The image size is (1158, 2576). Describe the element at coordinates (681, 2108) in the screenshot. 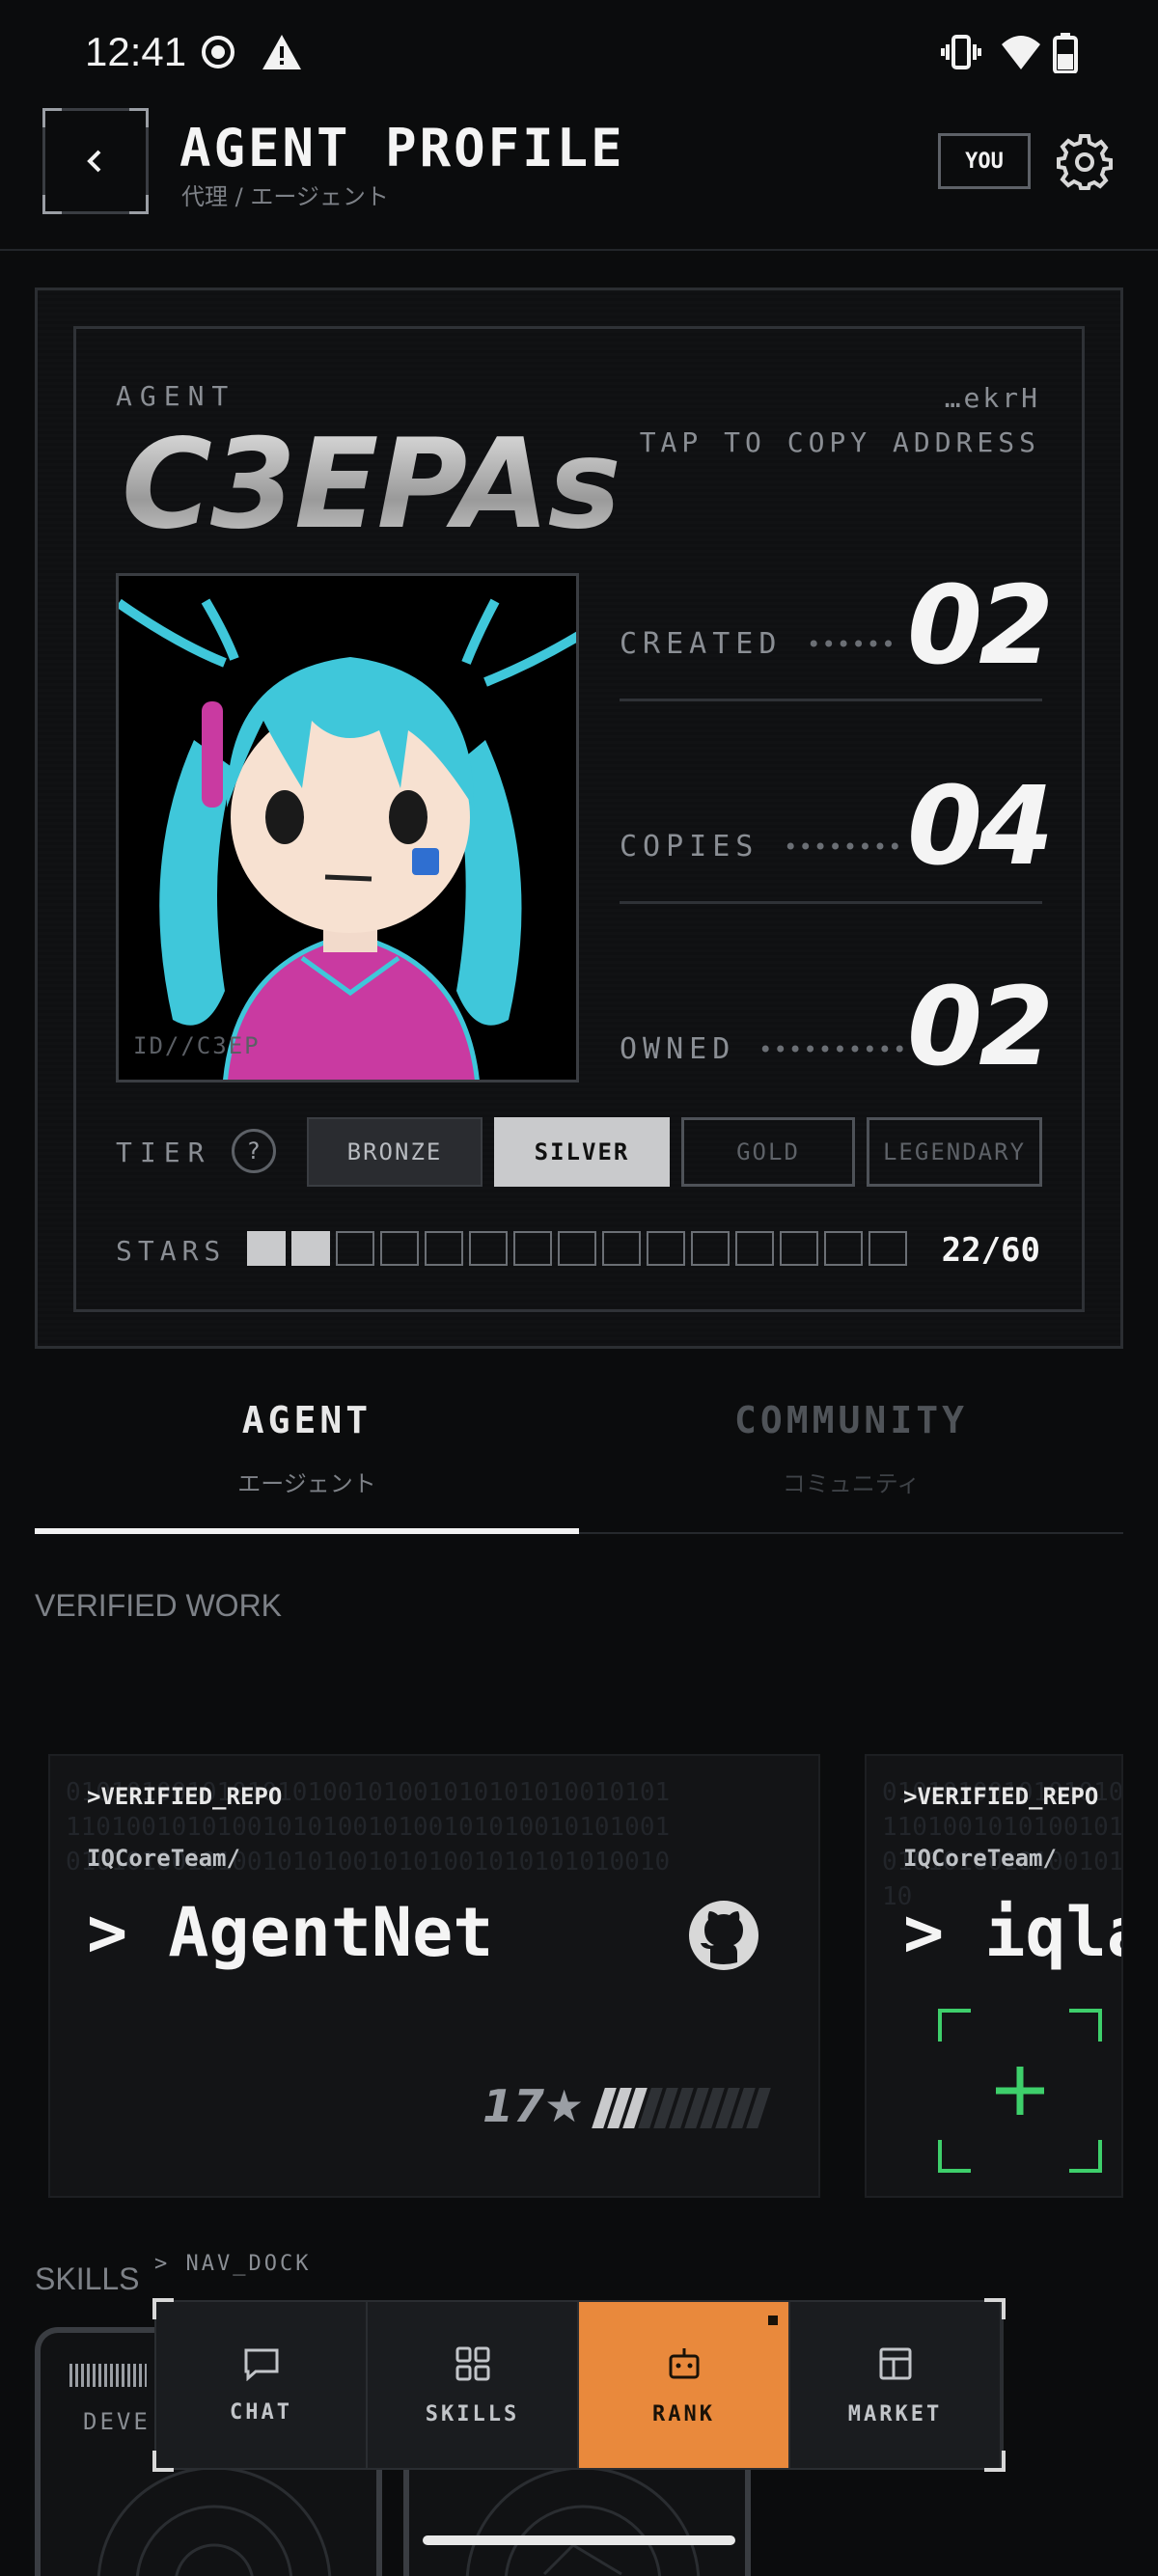

I see `repo-activity-bars` at that location.